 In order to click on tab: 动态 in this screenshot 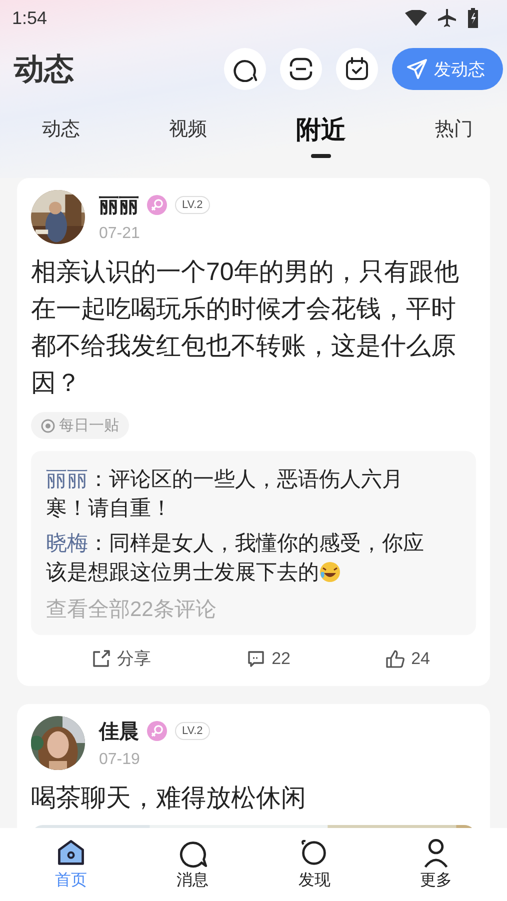, I will do `click(61, 132)`.